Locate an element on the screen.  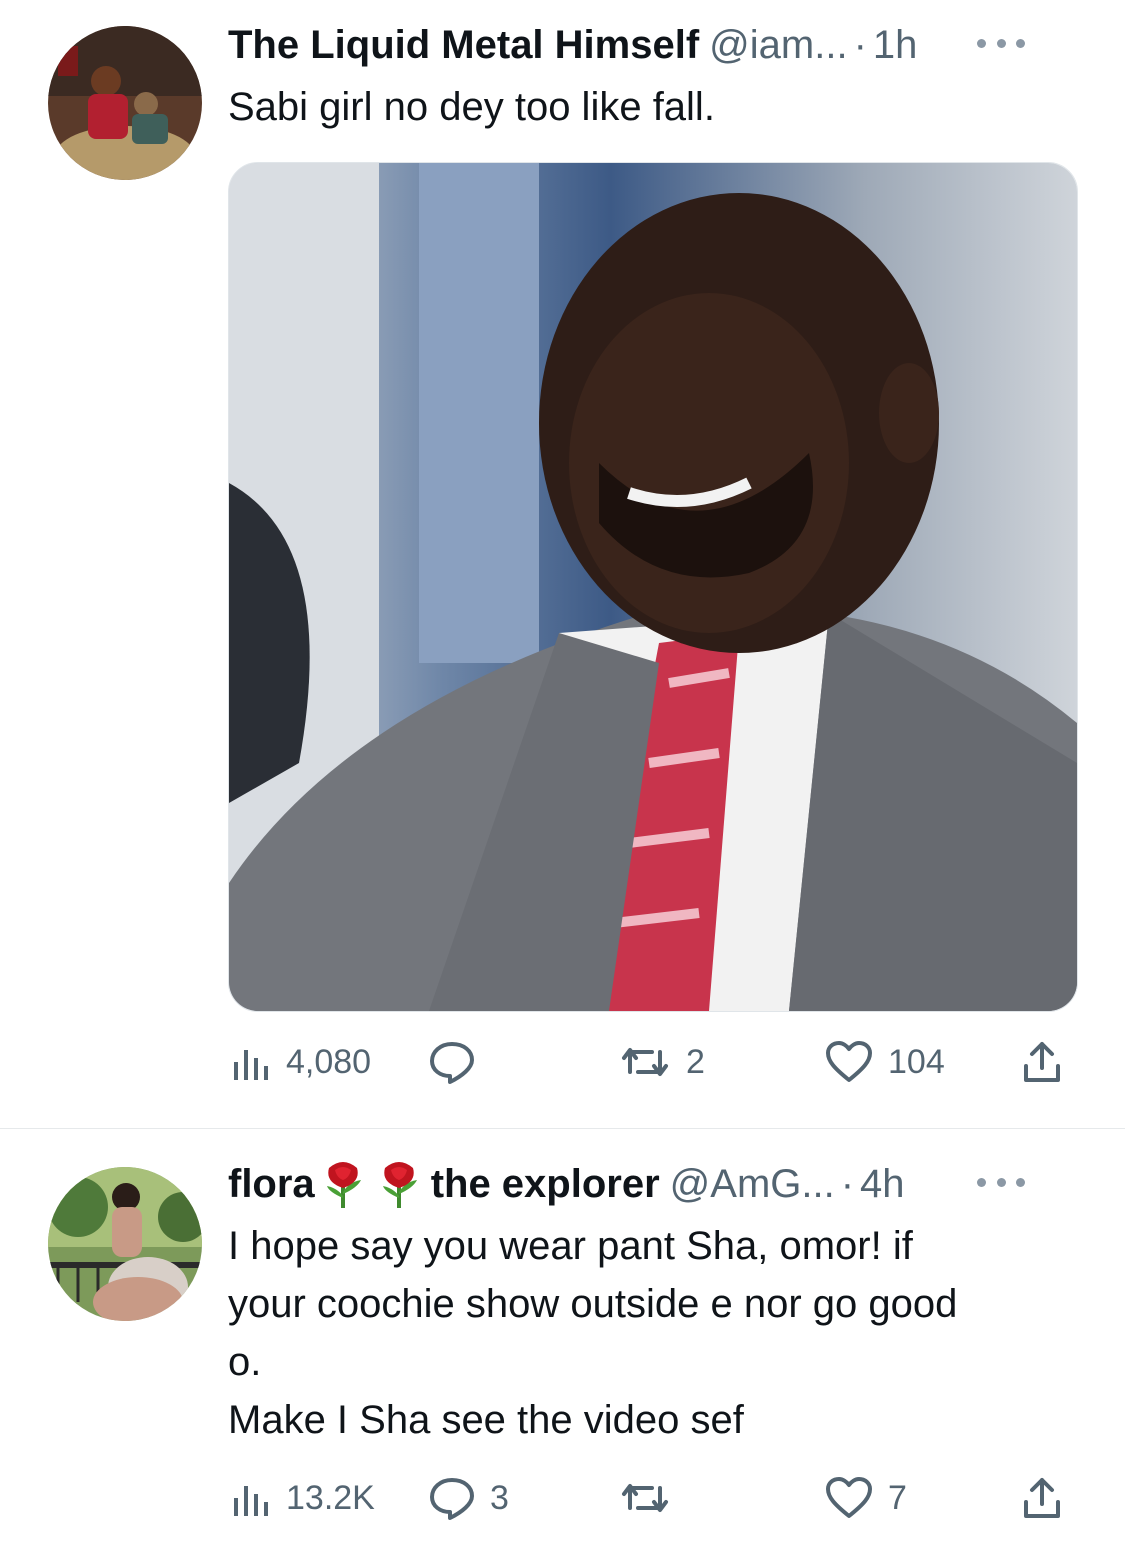
tweet-text-line: Make I Sha see the video sef is located at coordinates (486, 1420).